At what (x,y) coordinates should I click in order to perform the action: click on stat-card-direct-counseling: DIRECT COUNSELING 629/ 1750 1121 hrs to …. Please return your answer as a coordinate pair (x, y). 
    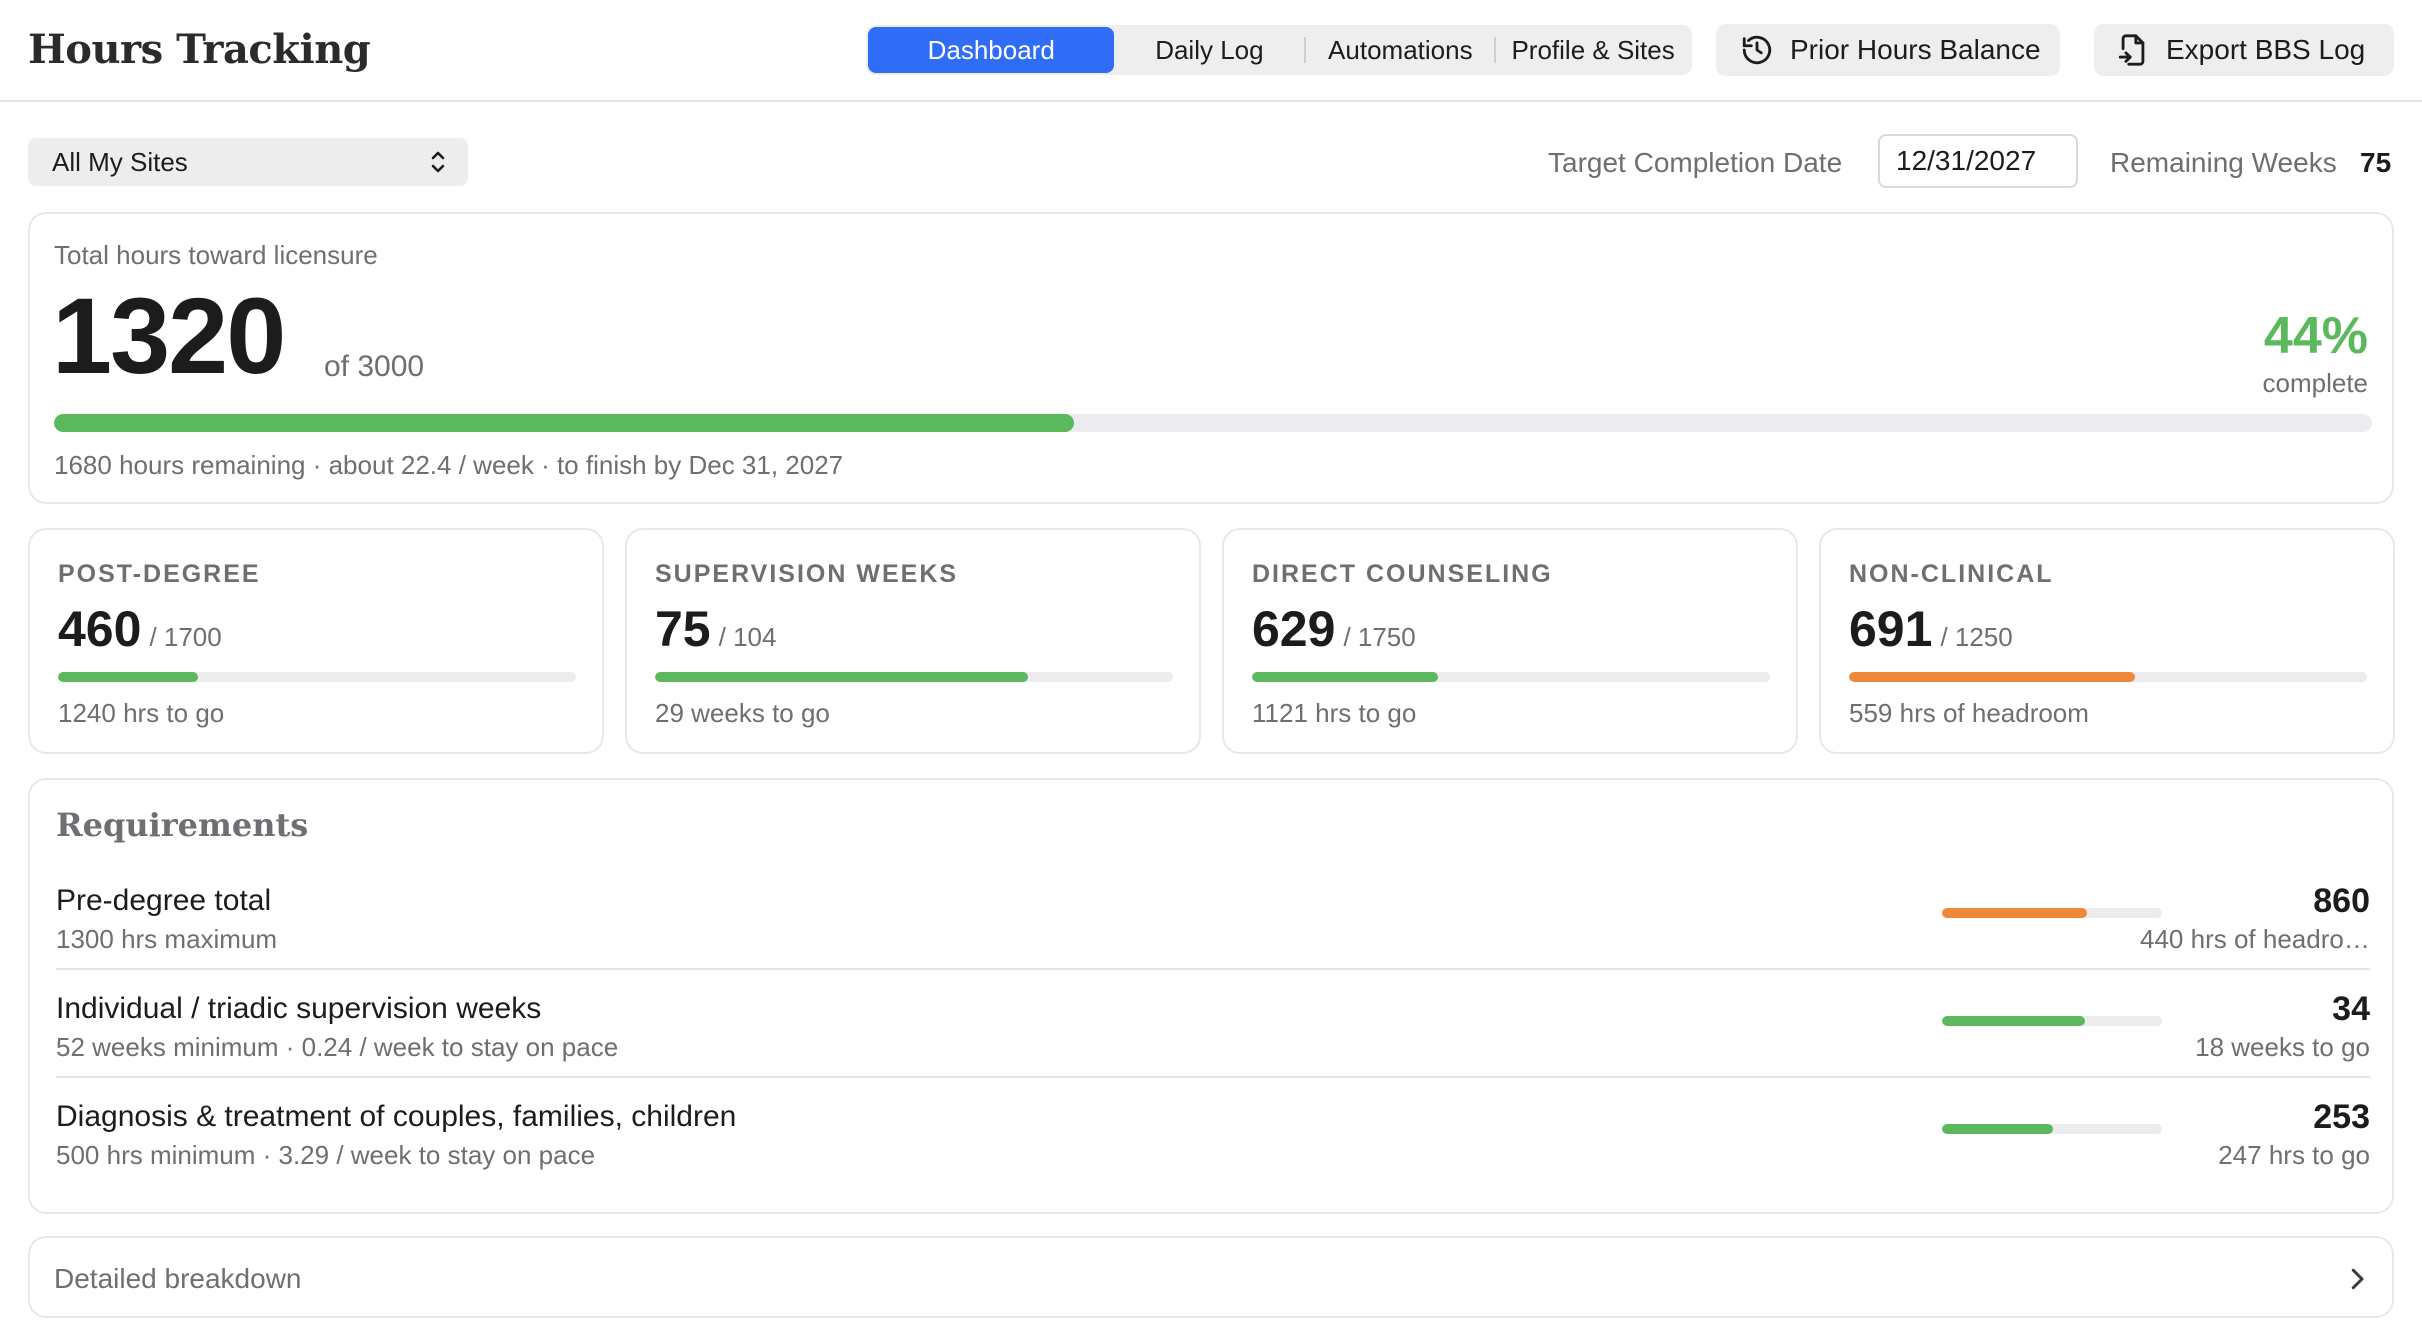
    Looking at the image, I should click on (1510, 641).